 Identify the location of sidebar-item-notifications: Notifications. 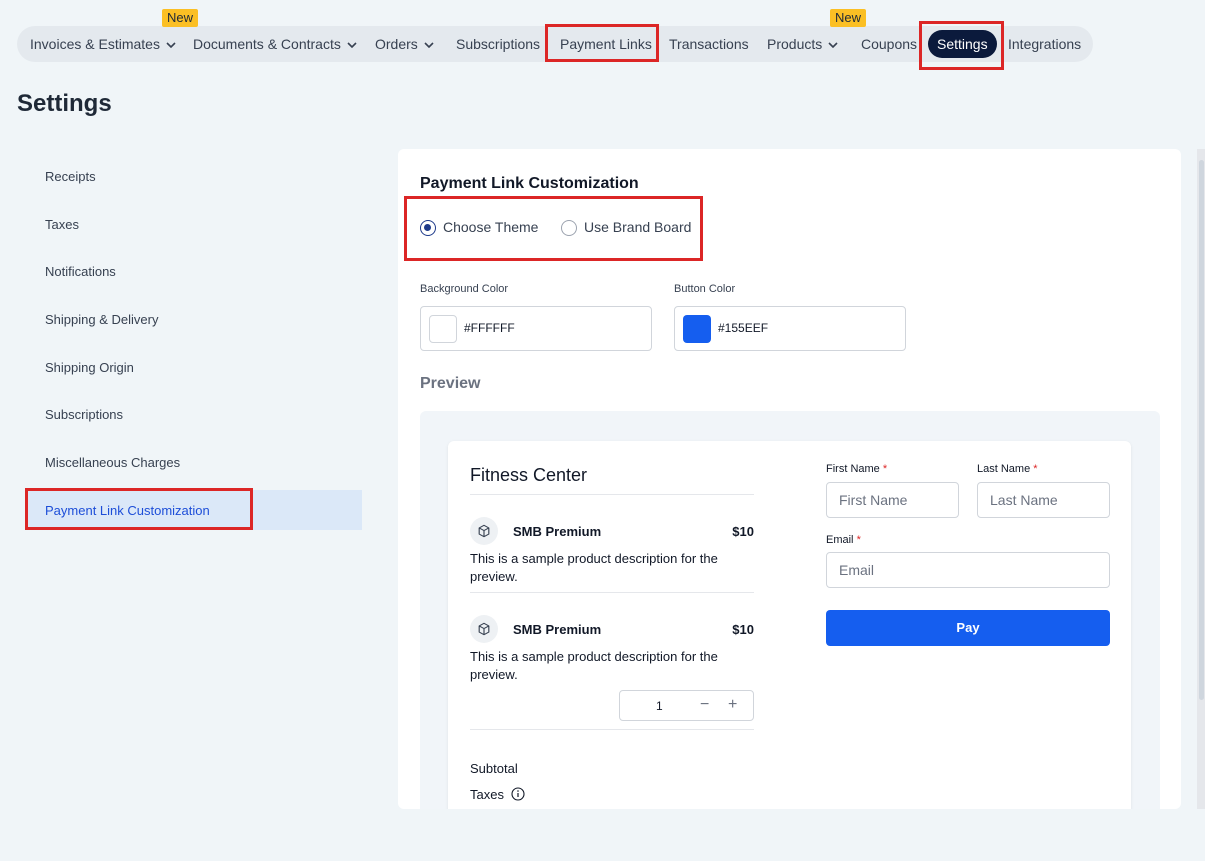
(80, 271).